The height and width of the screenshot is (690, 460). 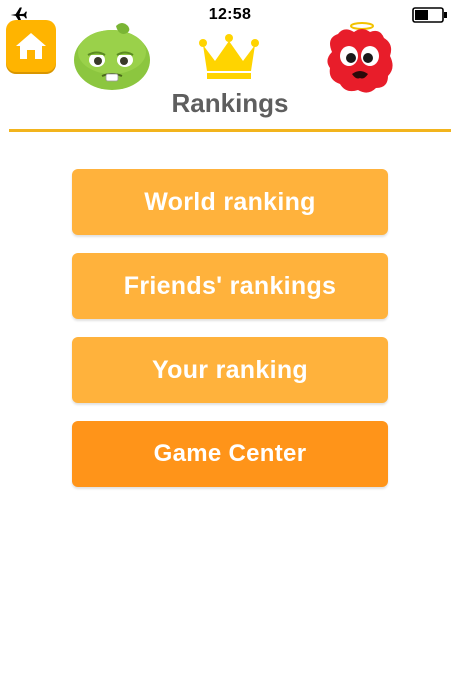 What do you see at coordinates (229, 56) in the screenshot?
I see `crown-icon` at bounding box center [229, 56].